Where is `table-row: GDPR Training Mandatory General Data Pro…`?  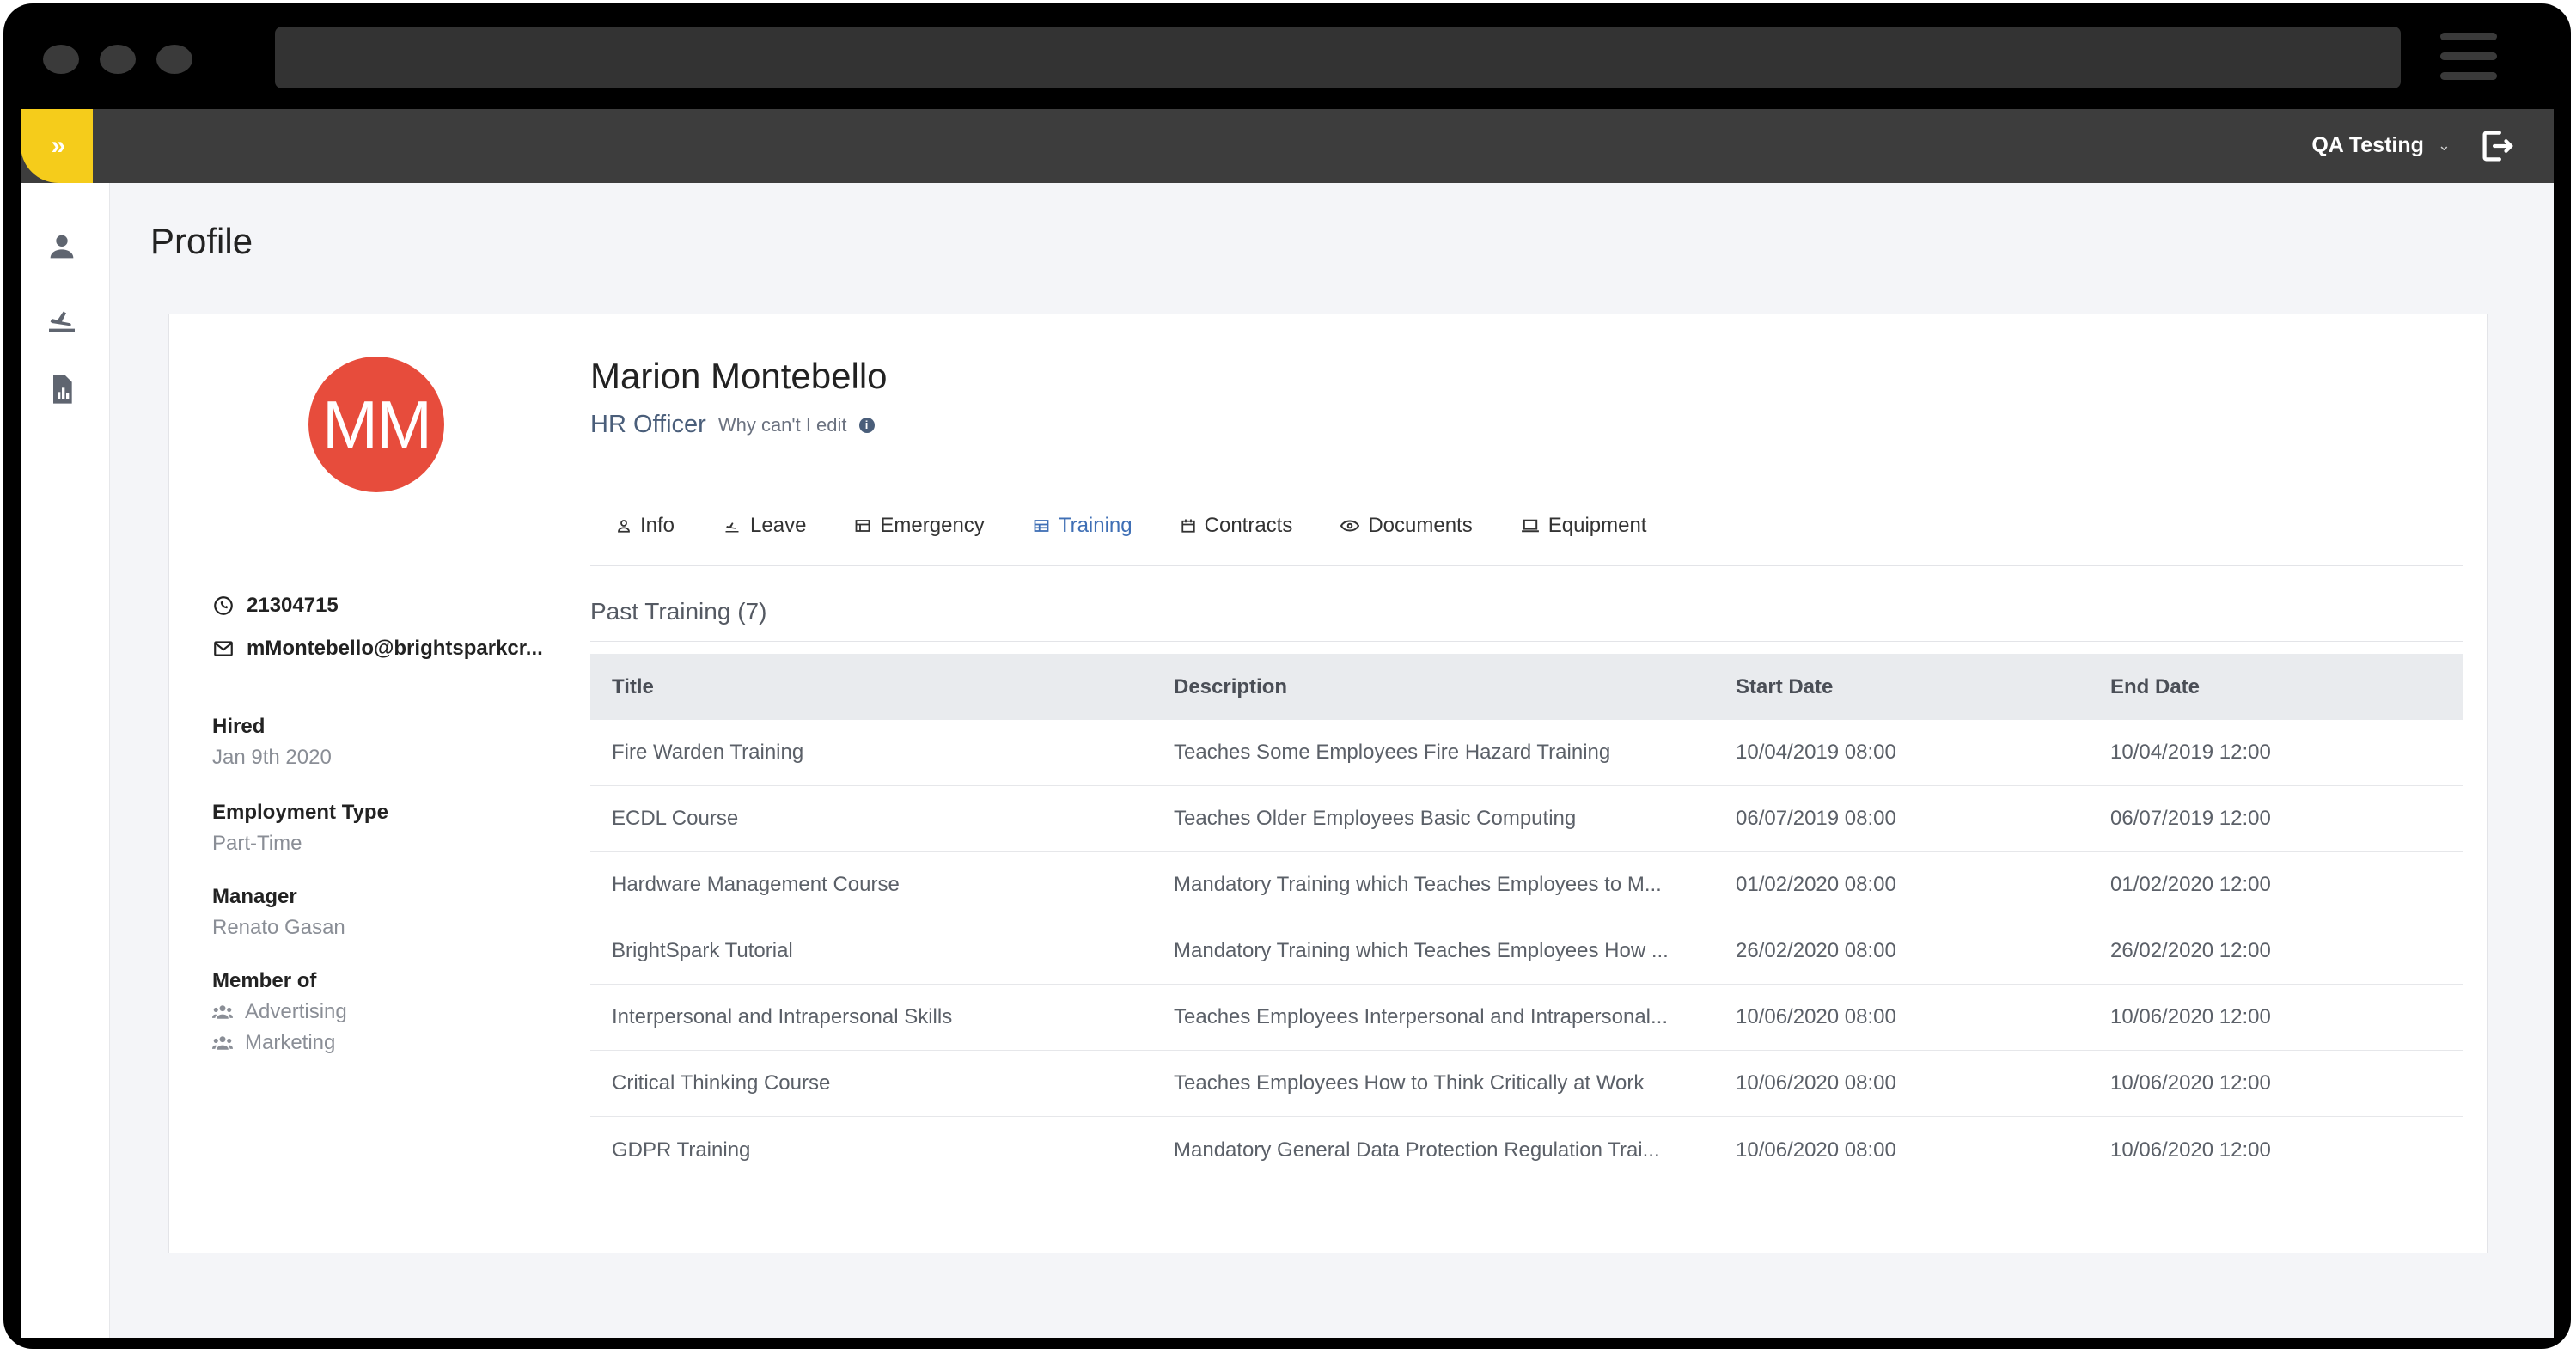
table-row: GDPR Training Mandatory General Data Pro… is located at coordinates (1526, 1150).